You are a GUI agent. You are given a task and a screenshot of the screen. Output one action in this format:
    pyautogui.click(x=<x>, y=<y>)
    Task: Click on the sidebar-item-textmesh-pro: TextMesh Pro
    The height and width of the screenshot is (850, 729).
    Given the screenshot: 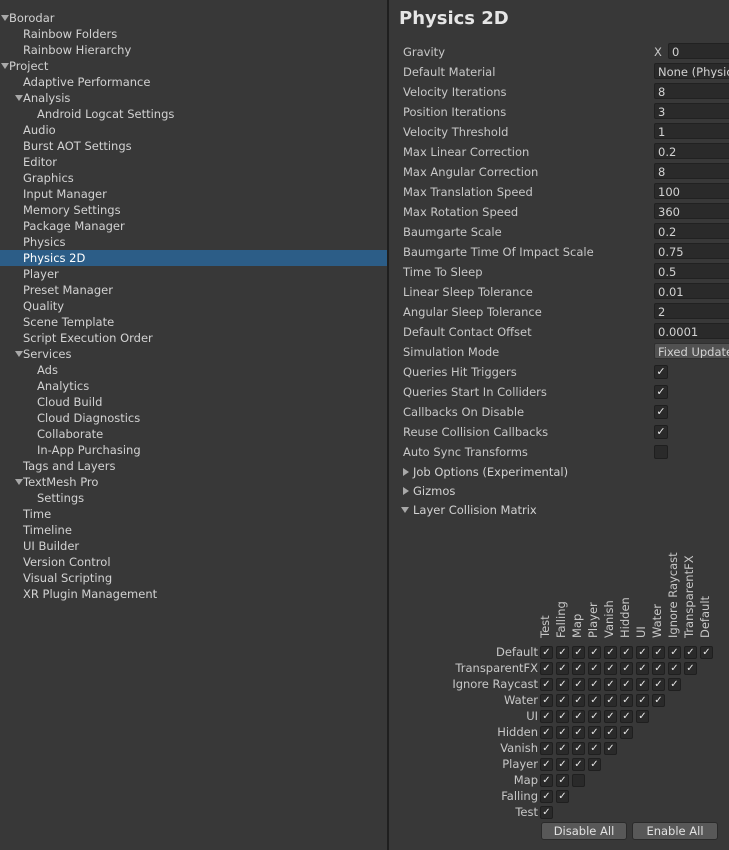 What is the action you would take?
    pyautogui.click(x=193, y=482)
    